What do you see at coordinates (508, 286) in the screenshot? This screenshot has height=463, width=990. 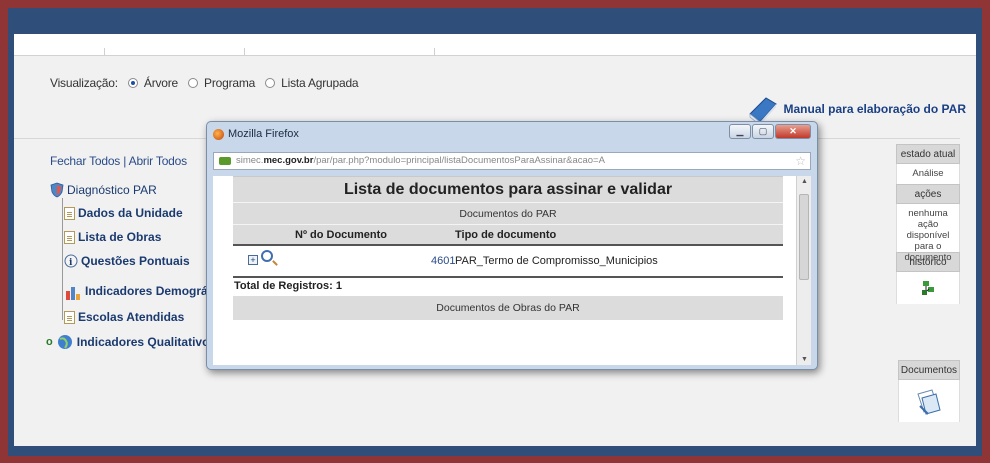 I see `total-registros: Total de Registros: 1` at bounding box center [508, 286].